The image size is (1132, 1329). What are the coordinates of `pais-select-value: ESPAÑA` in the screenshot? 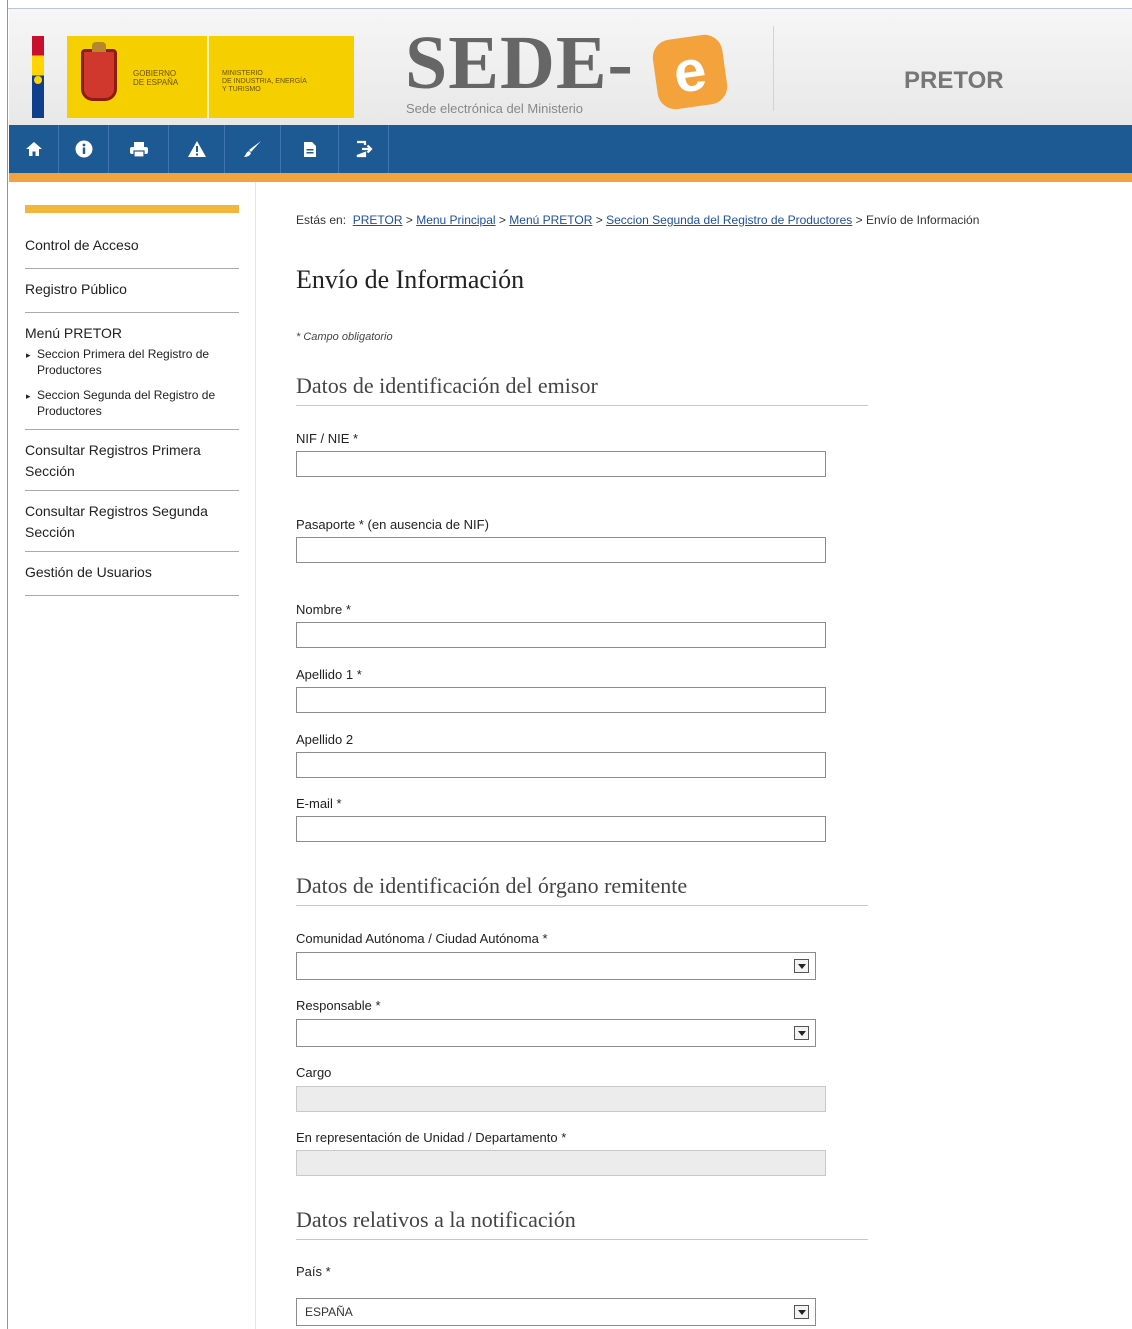 It's located at (329, 1312).